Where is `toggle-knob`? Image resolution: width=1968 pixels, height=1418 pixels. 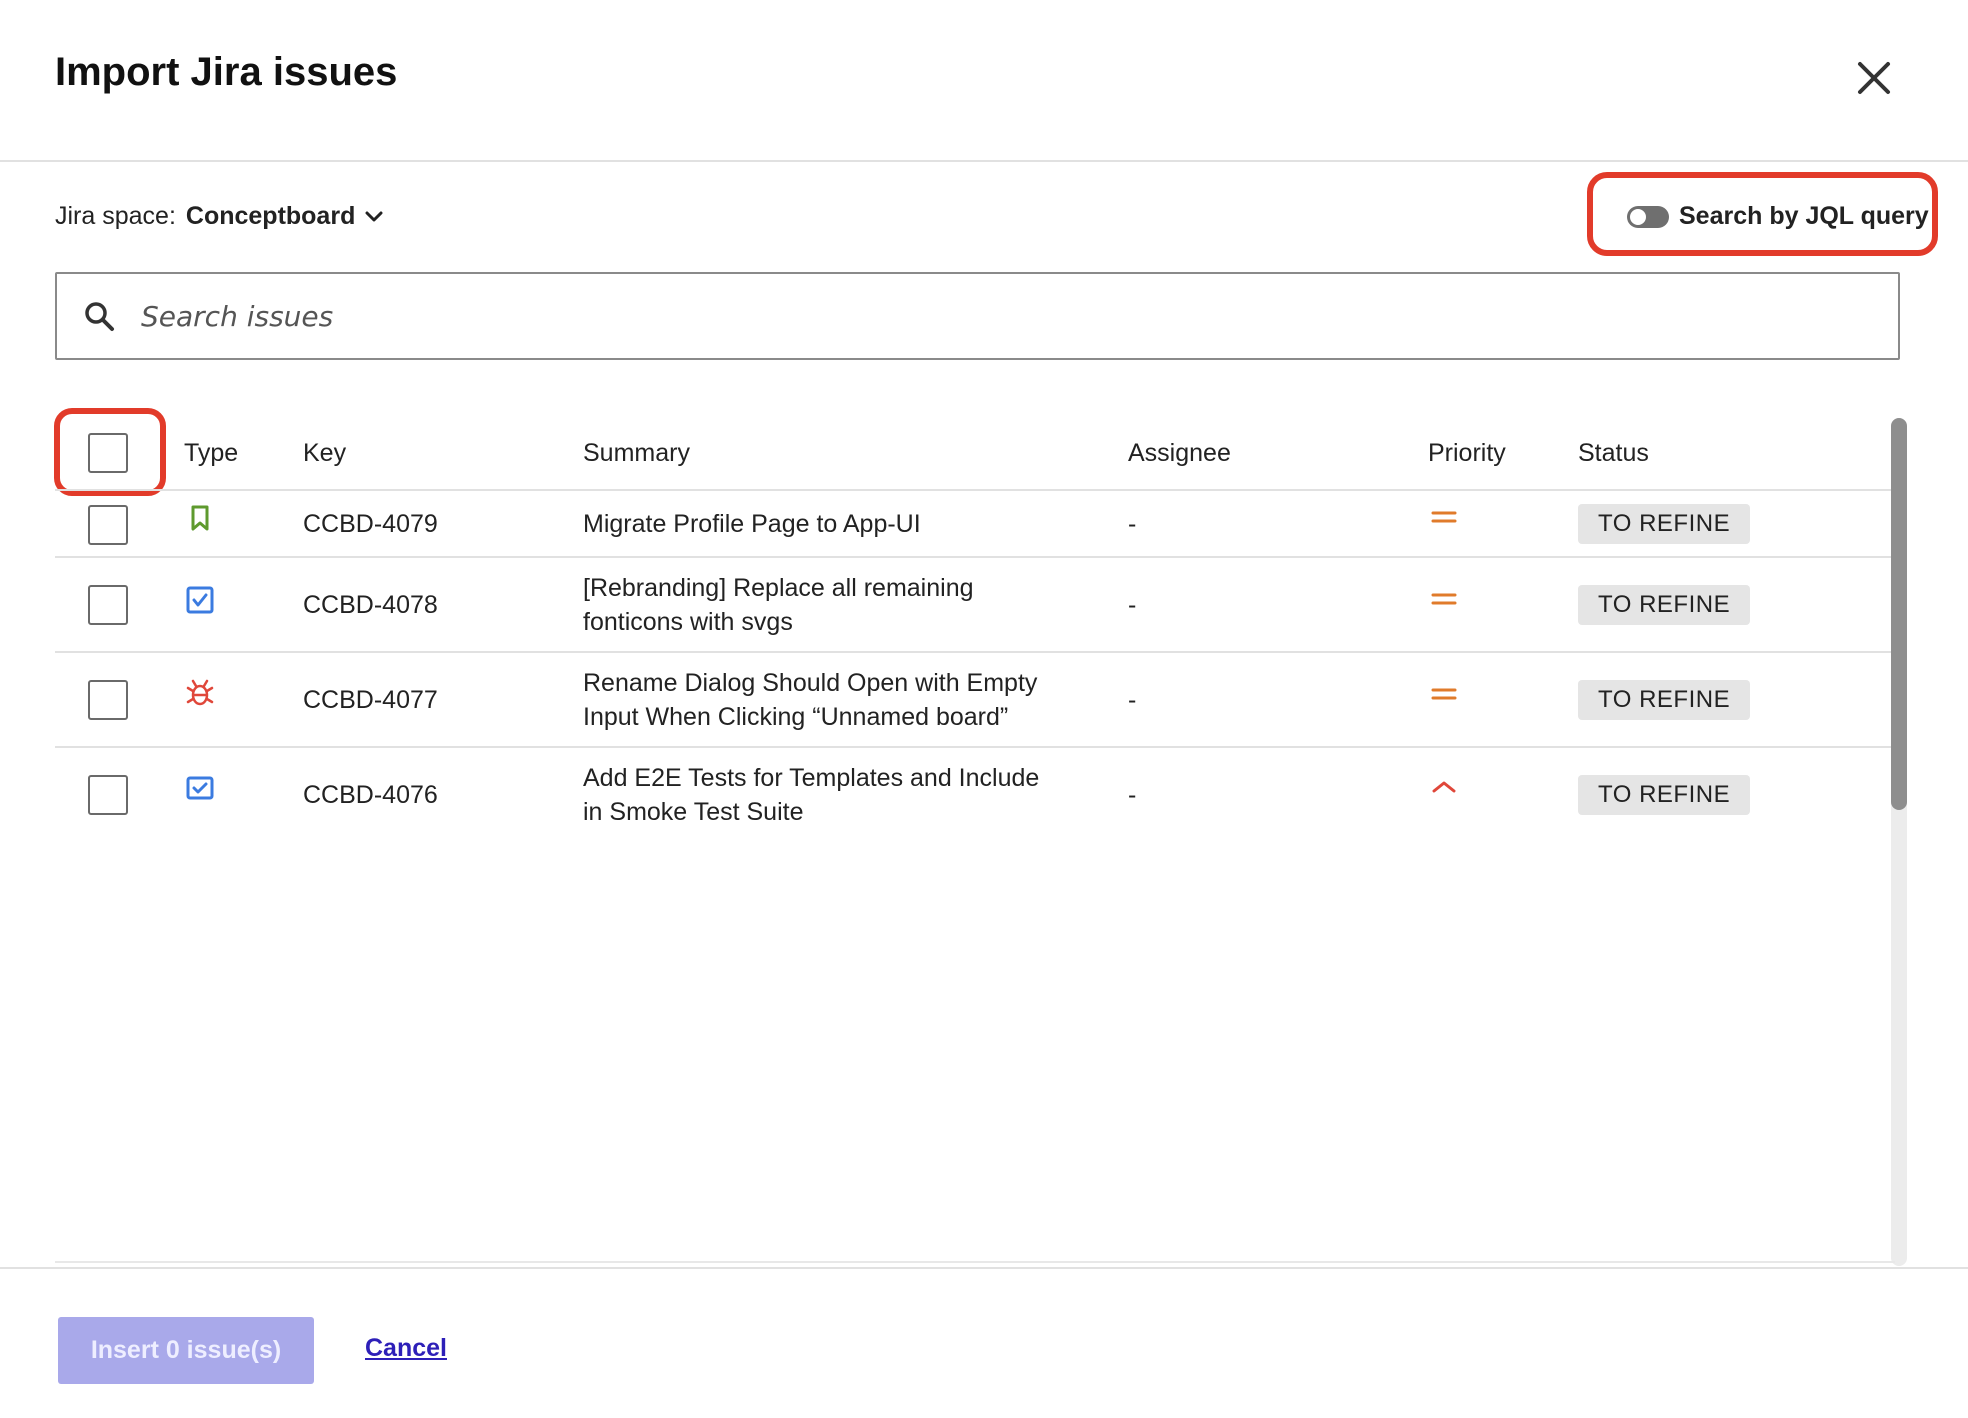 toggle-knob is located at coordinates (1638, 216).